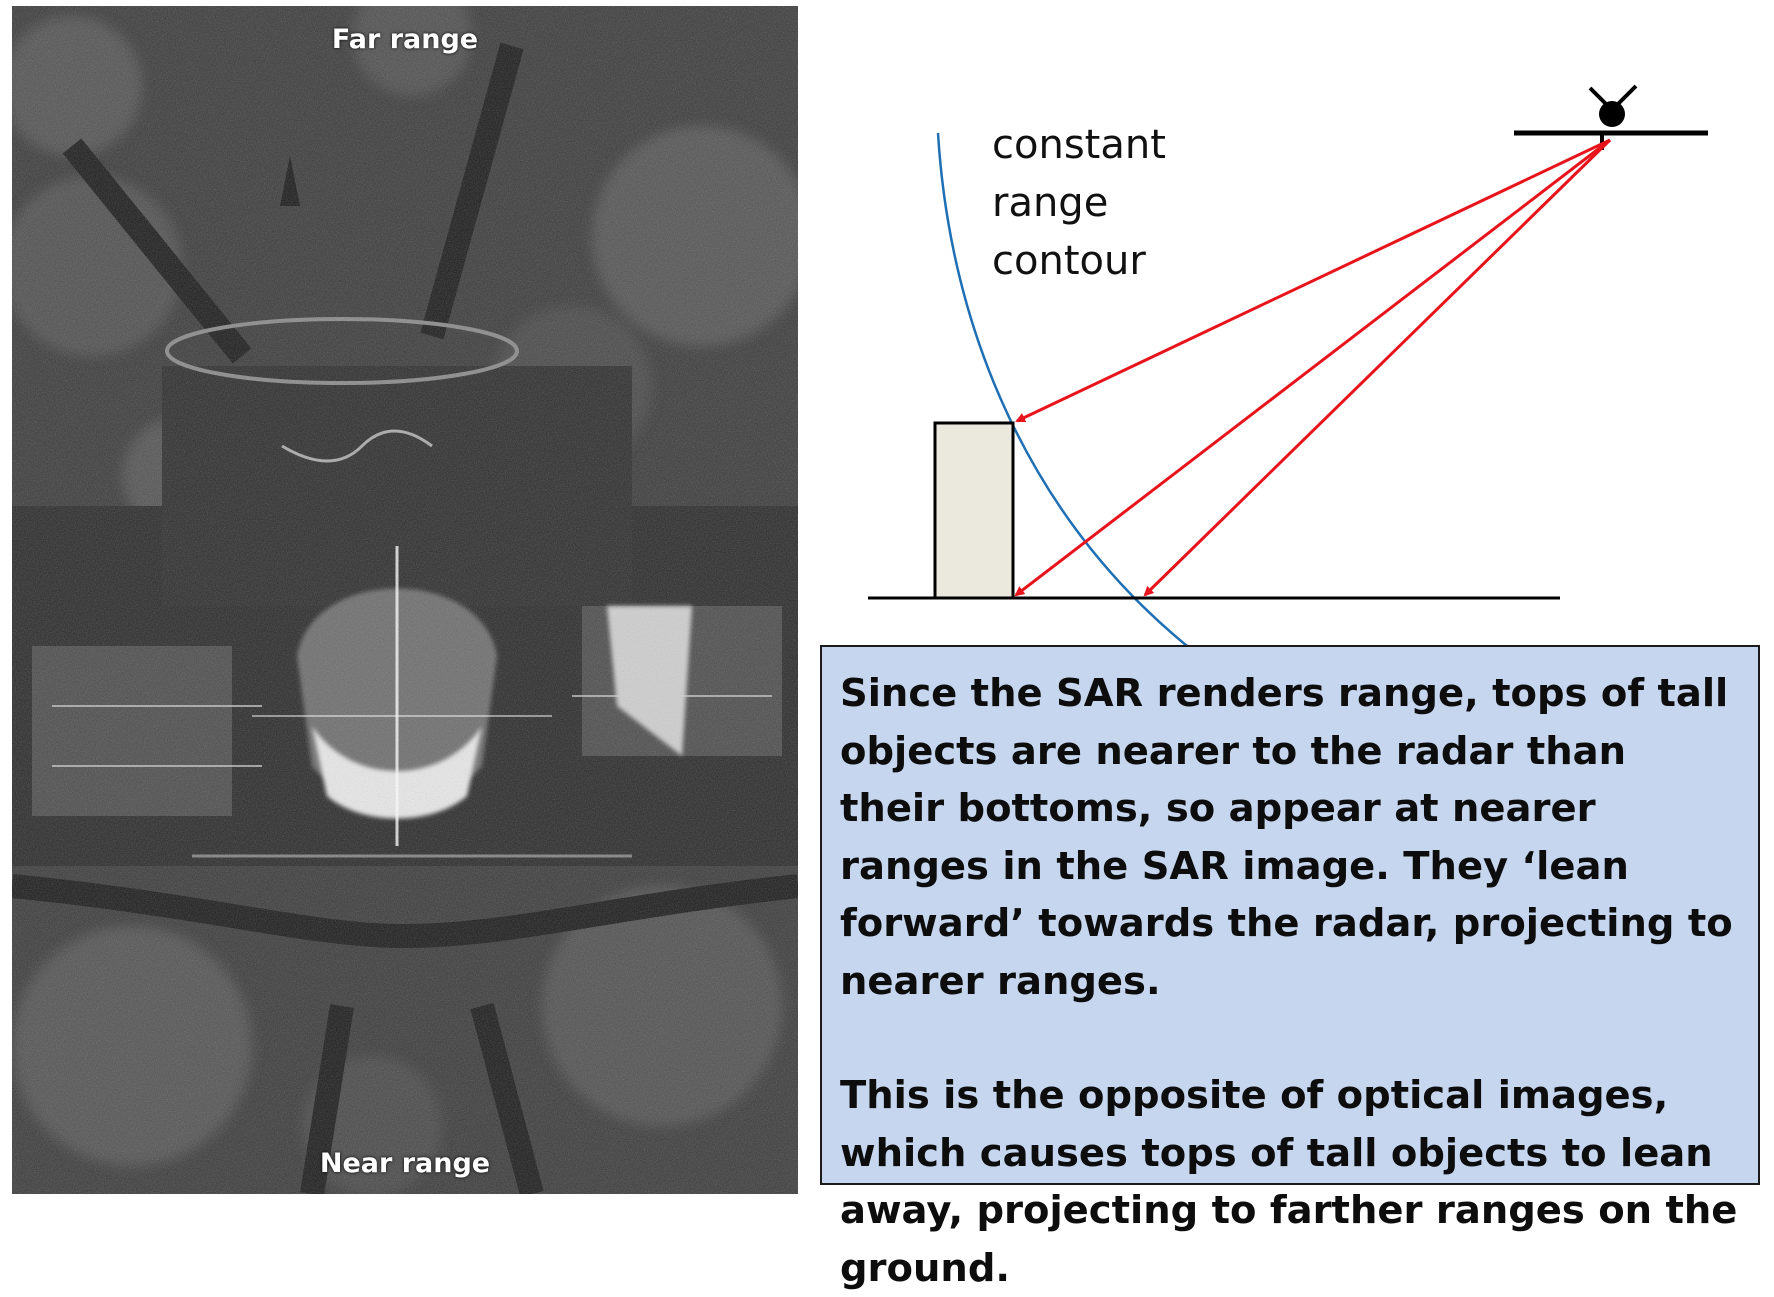 The image size is (1774, 1297). Describe the element at coordinates (405, 39) in the screenshot. I see `far-range-label: Far range` at that location.